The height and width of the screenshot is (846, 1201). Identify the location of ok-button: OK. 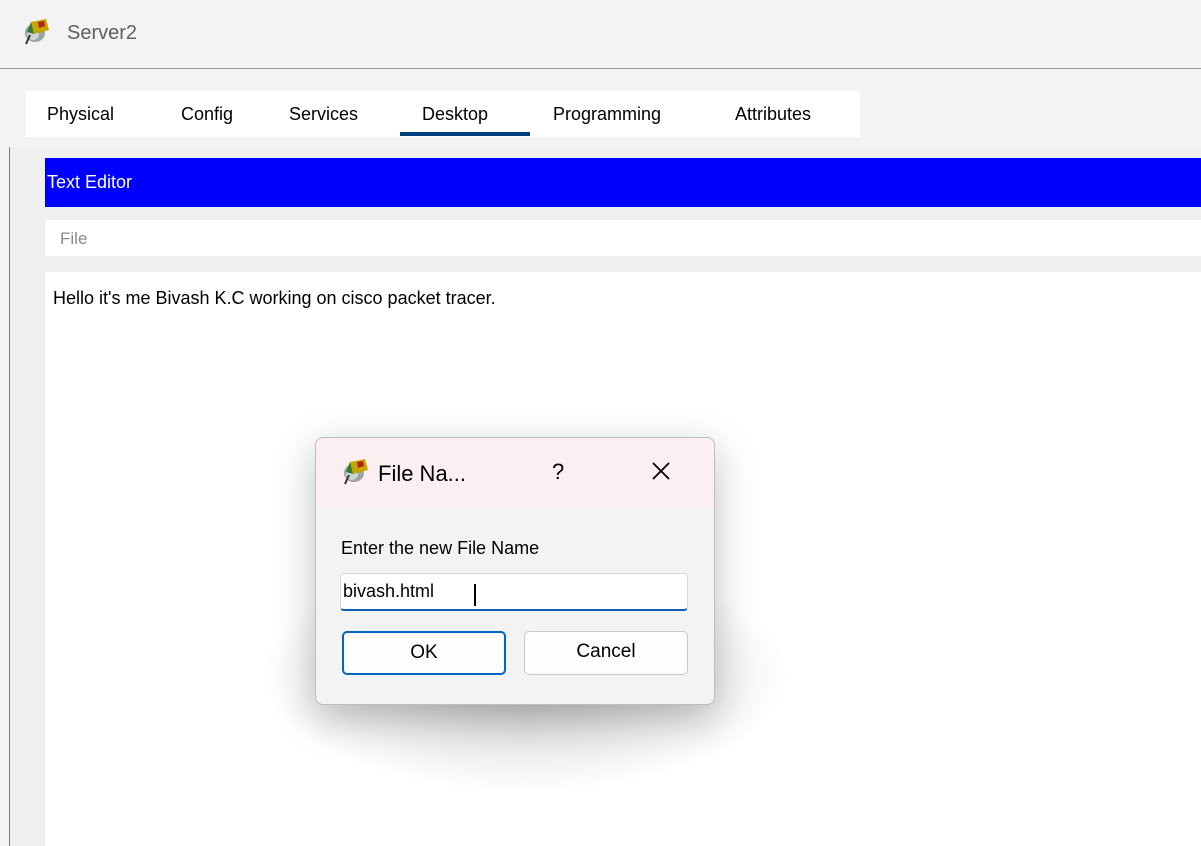
(424, 653).